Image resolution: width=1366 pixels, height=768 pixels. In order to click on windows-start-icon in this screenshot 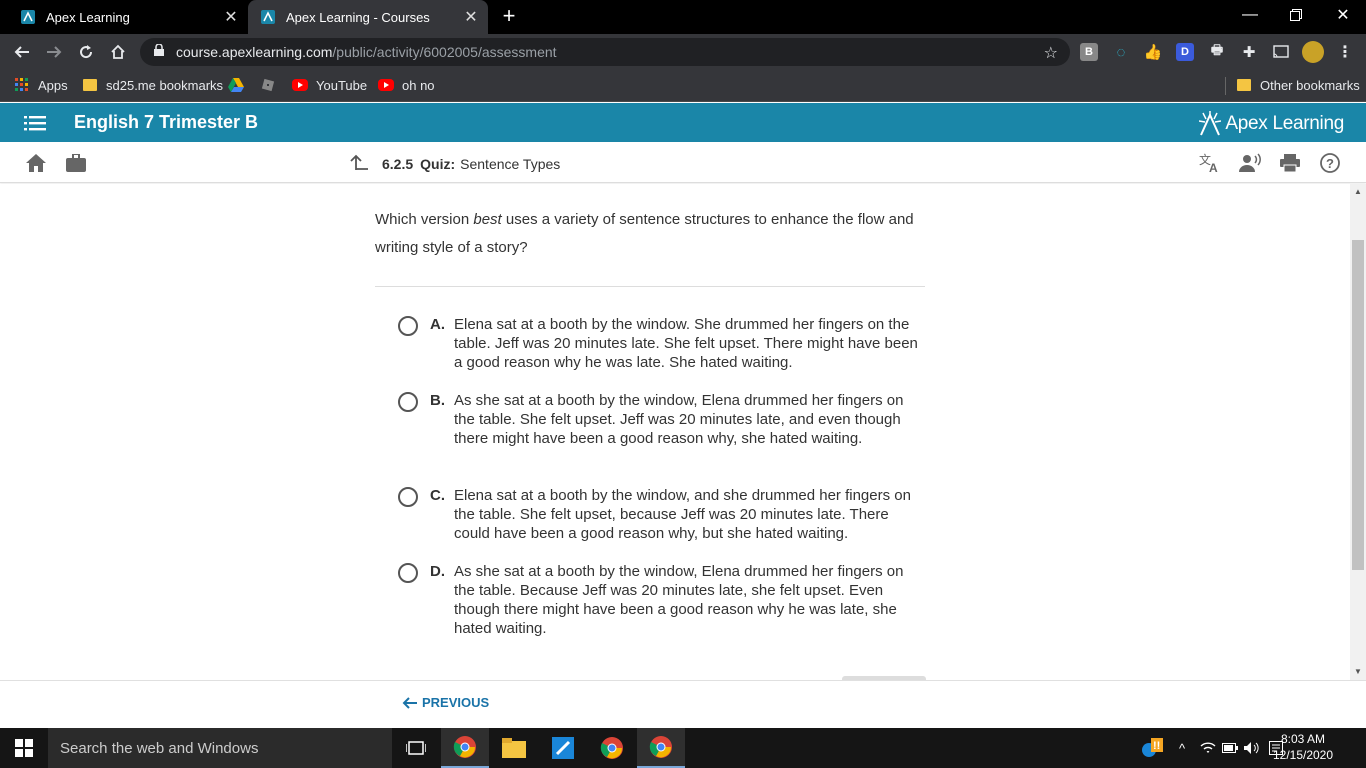, I will do `click(24, 748)`.